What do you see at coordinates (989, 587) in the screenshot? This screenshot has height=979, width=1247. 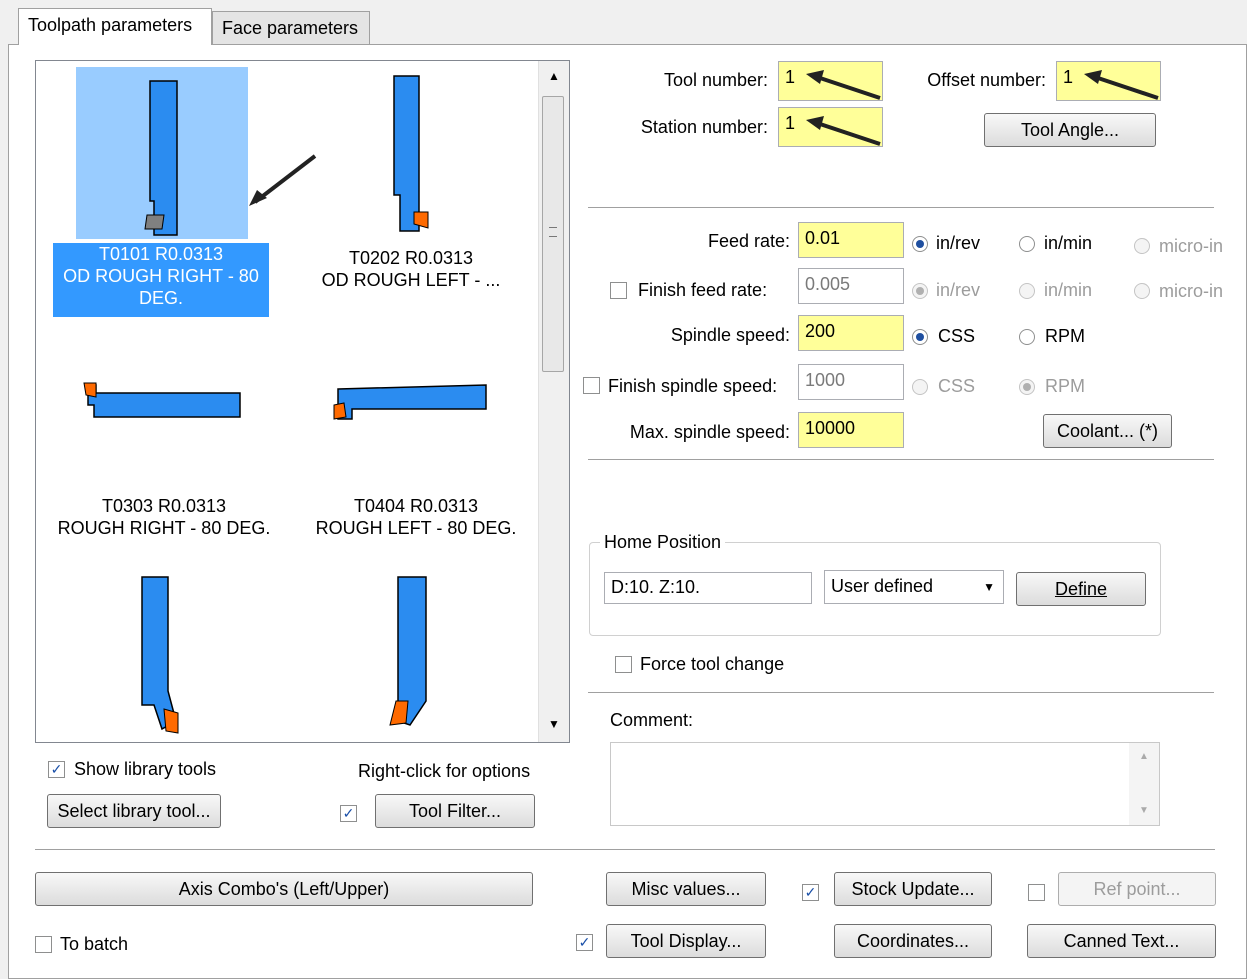 I see `dropdown-arrow-icon: ▼` at bounding box center [989, 587].